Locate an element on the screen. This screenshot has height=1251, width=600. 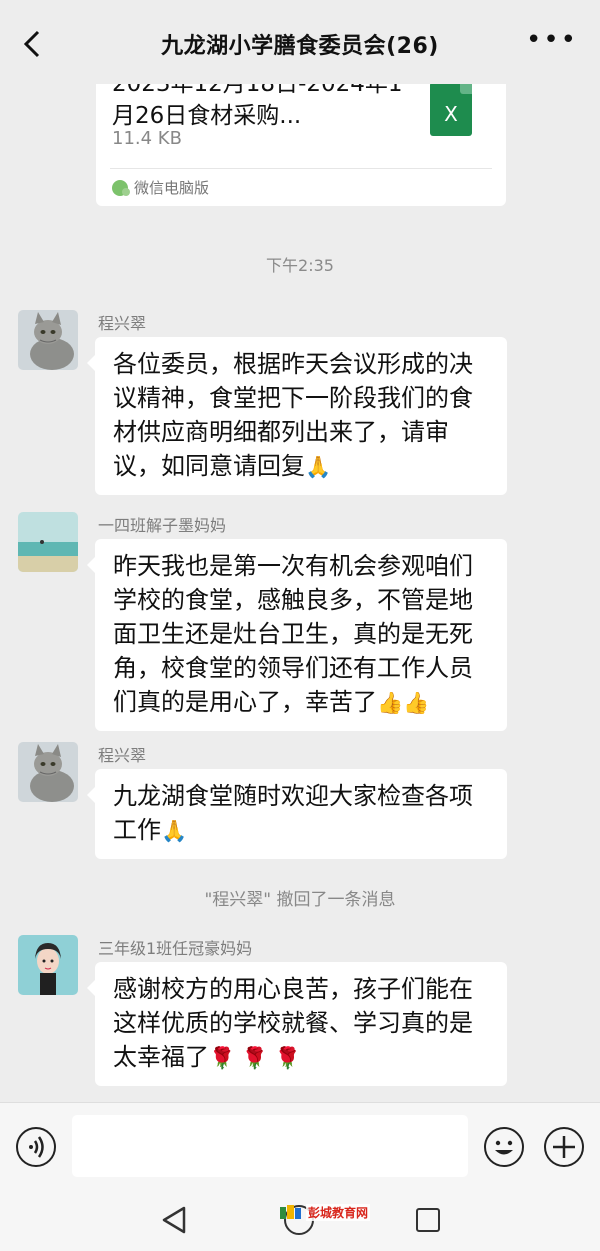
divider is located at coordinates (301, 168).